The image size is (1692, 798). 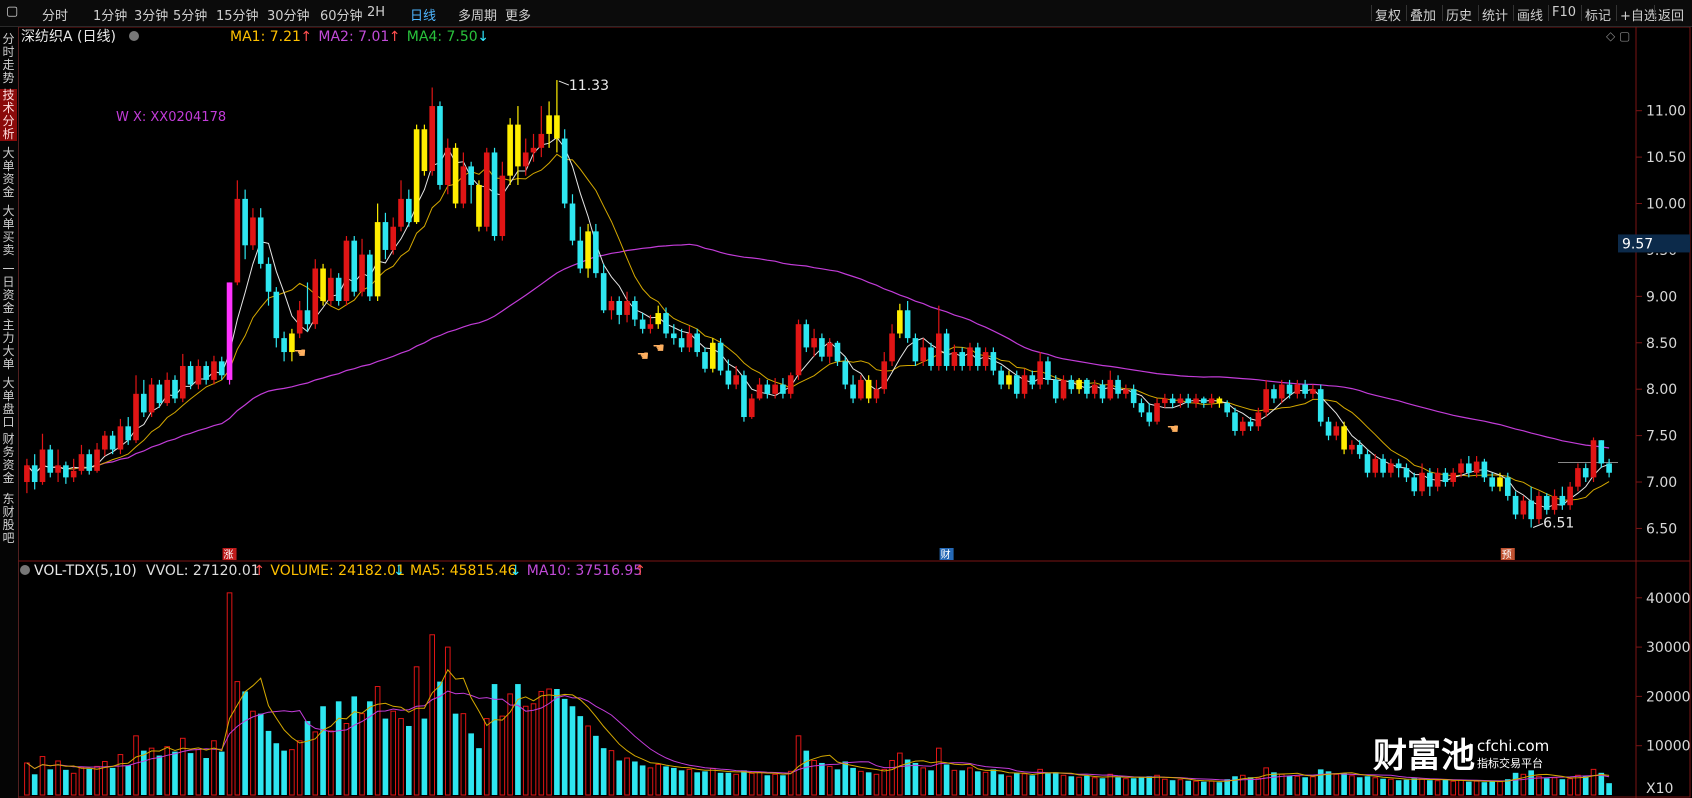 What do you see at coordinates (110, 14) in the screenshot?
I see `period-tab-1: 1分钟` at bounding box center [110, 14].